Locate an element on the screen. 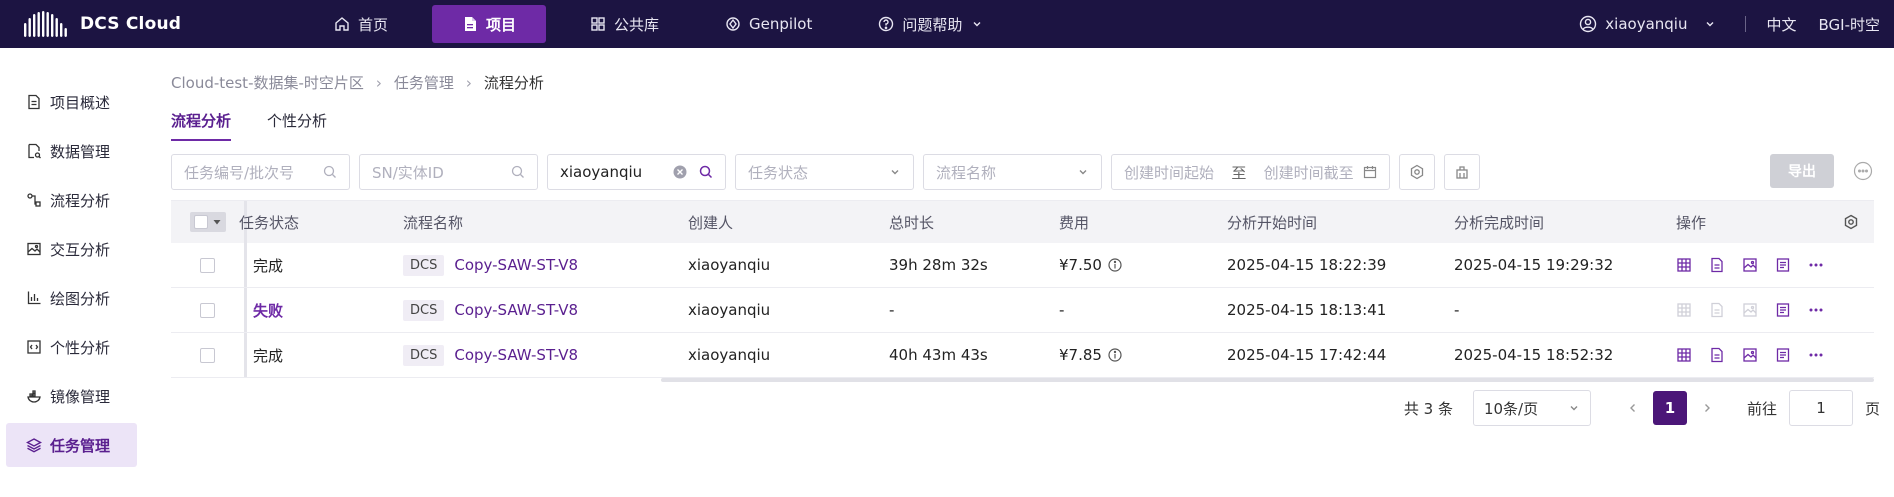 The width and height of the screenshot is (1894, 497). nav-help: 问题帮助 is located at coordinates (930, 24).